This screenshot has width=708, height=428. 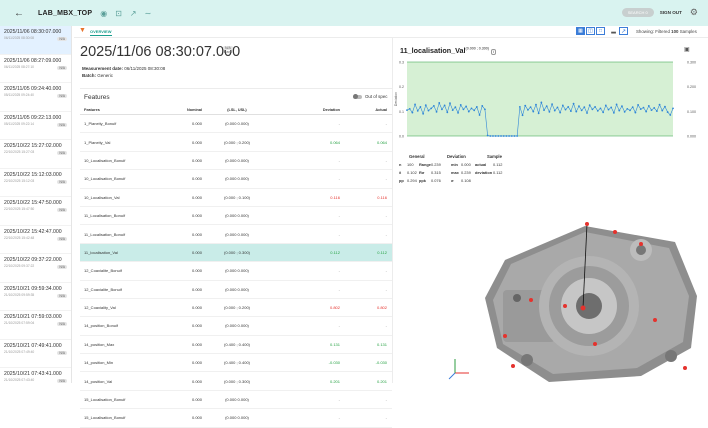 I want to click on part-hole-top-inner, so click(x=641, y=250).